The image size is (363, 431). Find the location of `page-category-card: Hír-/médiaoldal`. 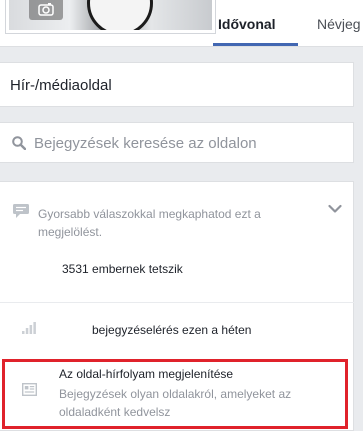

page-category-card: Hír-/médiaoldal is located at coordinates (177, 84).